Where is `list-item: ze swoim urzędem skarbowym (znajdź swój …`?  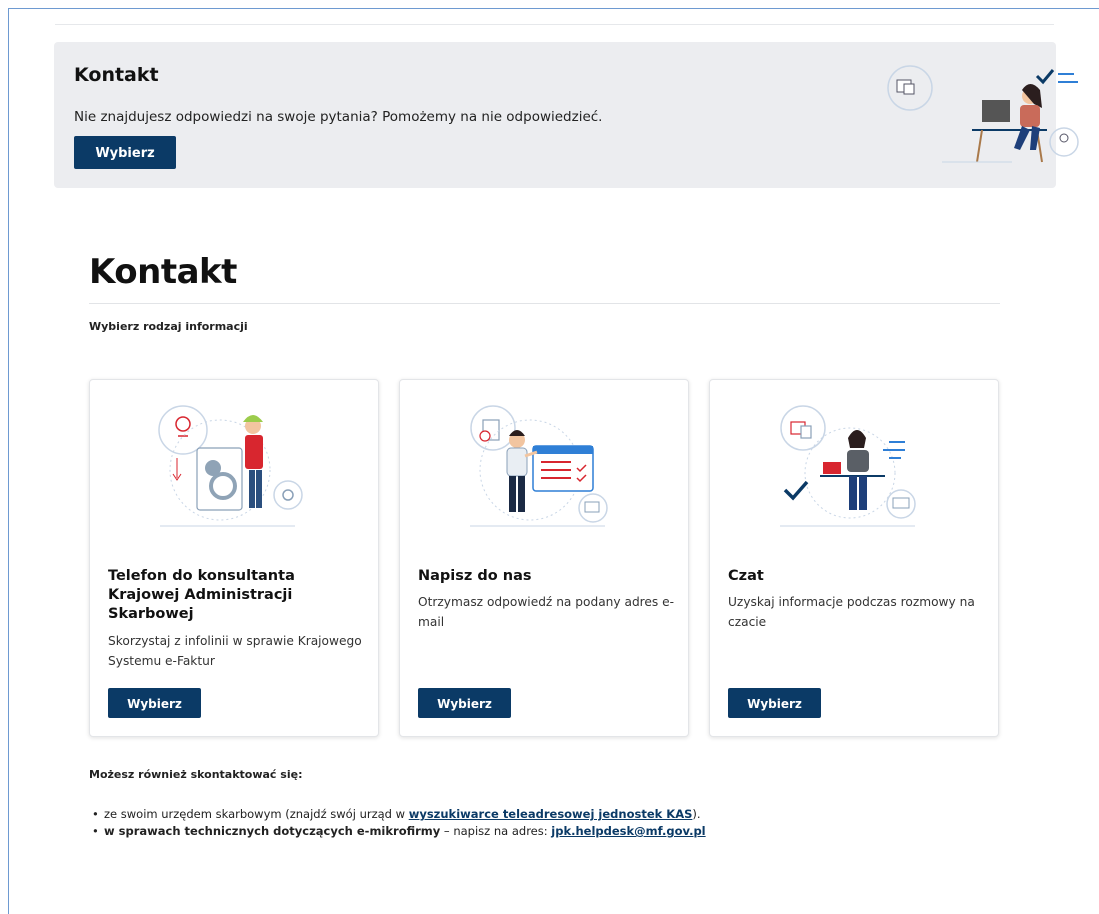 list-item: ze swoim urzędem skarbowym (znajdź swój … is located at coordinates (442, 814).